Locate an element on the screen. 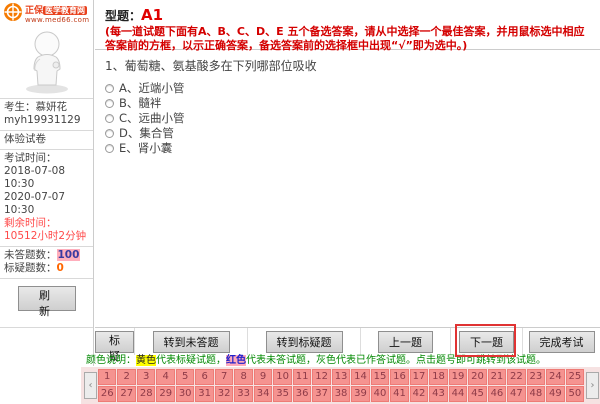 Image resolution: width=600 pixels, height=404 pixels. question-number-19: 19 is located at coordinates (458, 377).